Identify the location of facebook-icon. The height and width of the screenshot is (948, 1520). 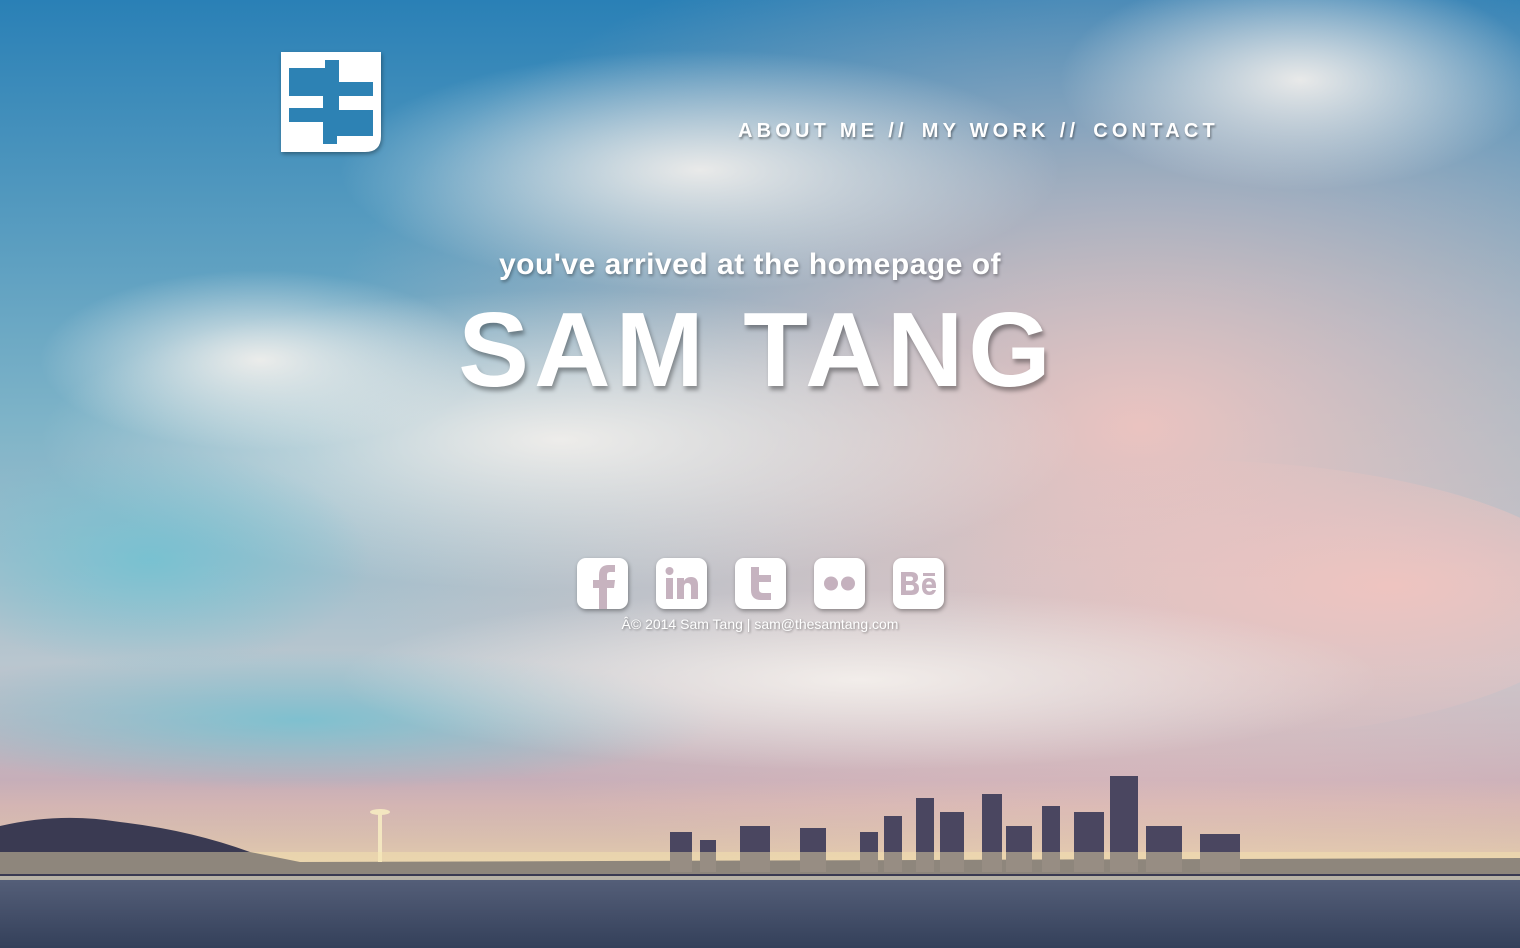
(602, 583).